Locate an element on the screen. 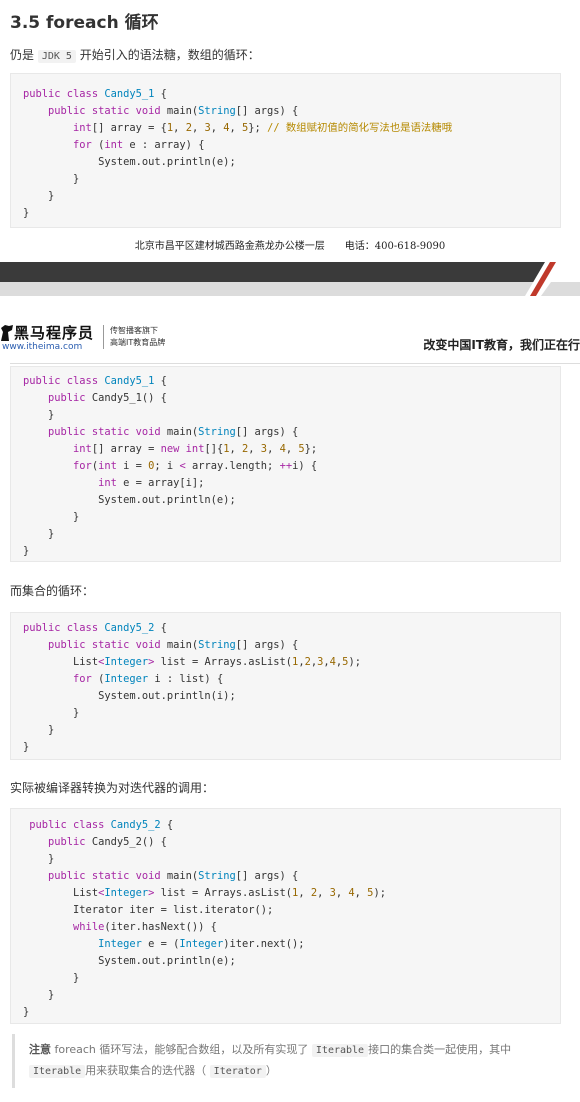 This screenshot has height=1102, width=580. logo-url: www.itheima.com is located at coordinates (42, 347).